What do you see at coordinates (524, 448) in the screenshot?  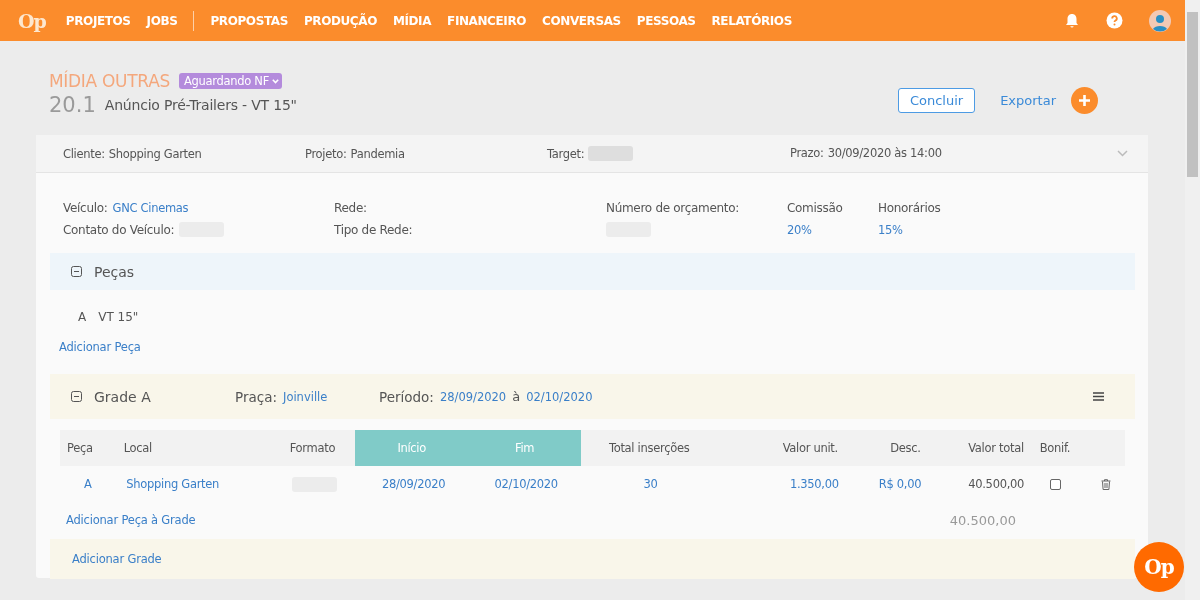 I see `column-header: Fim` at bounding box center [524, 448].